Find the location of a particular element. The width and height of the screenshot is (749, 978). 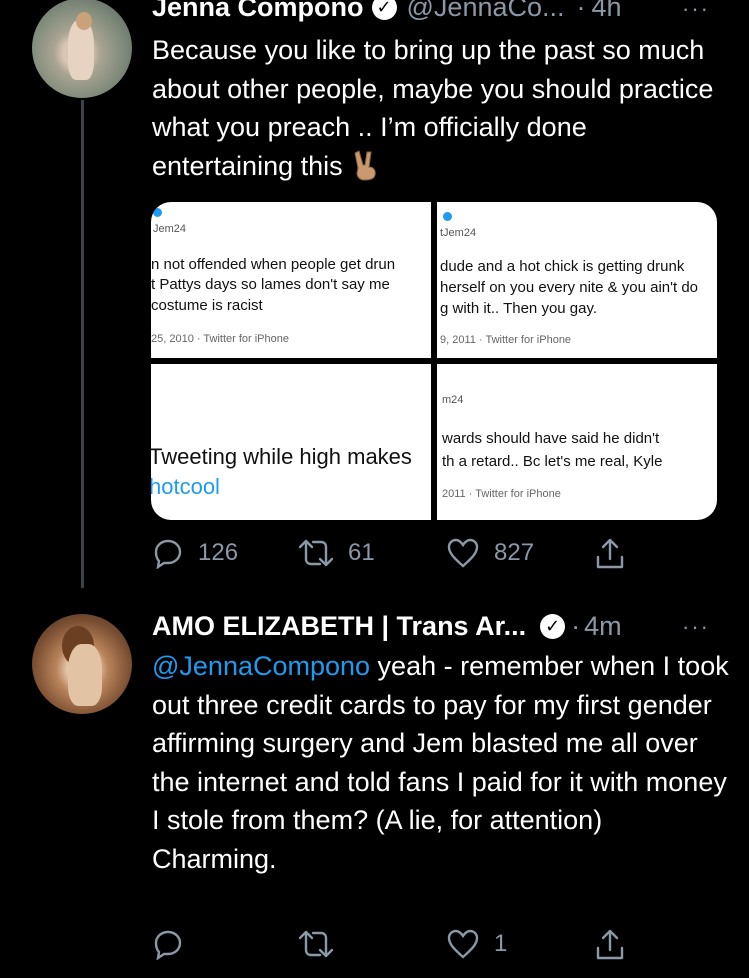

retweet-button: 61 is located at coordinates (336, 553).